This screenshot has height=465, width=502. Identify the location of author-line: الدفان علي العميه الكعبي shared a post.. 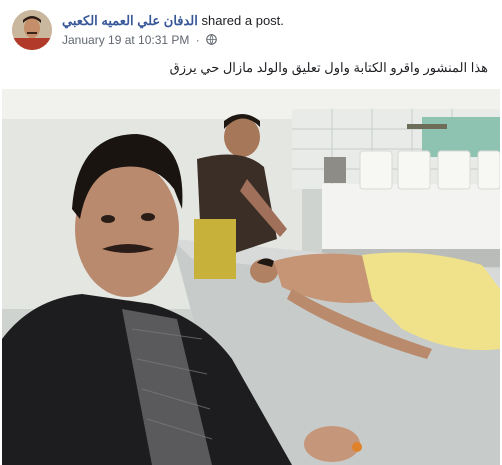
(173, 21).